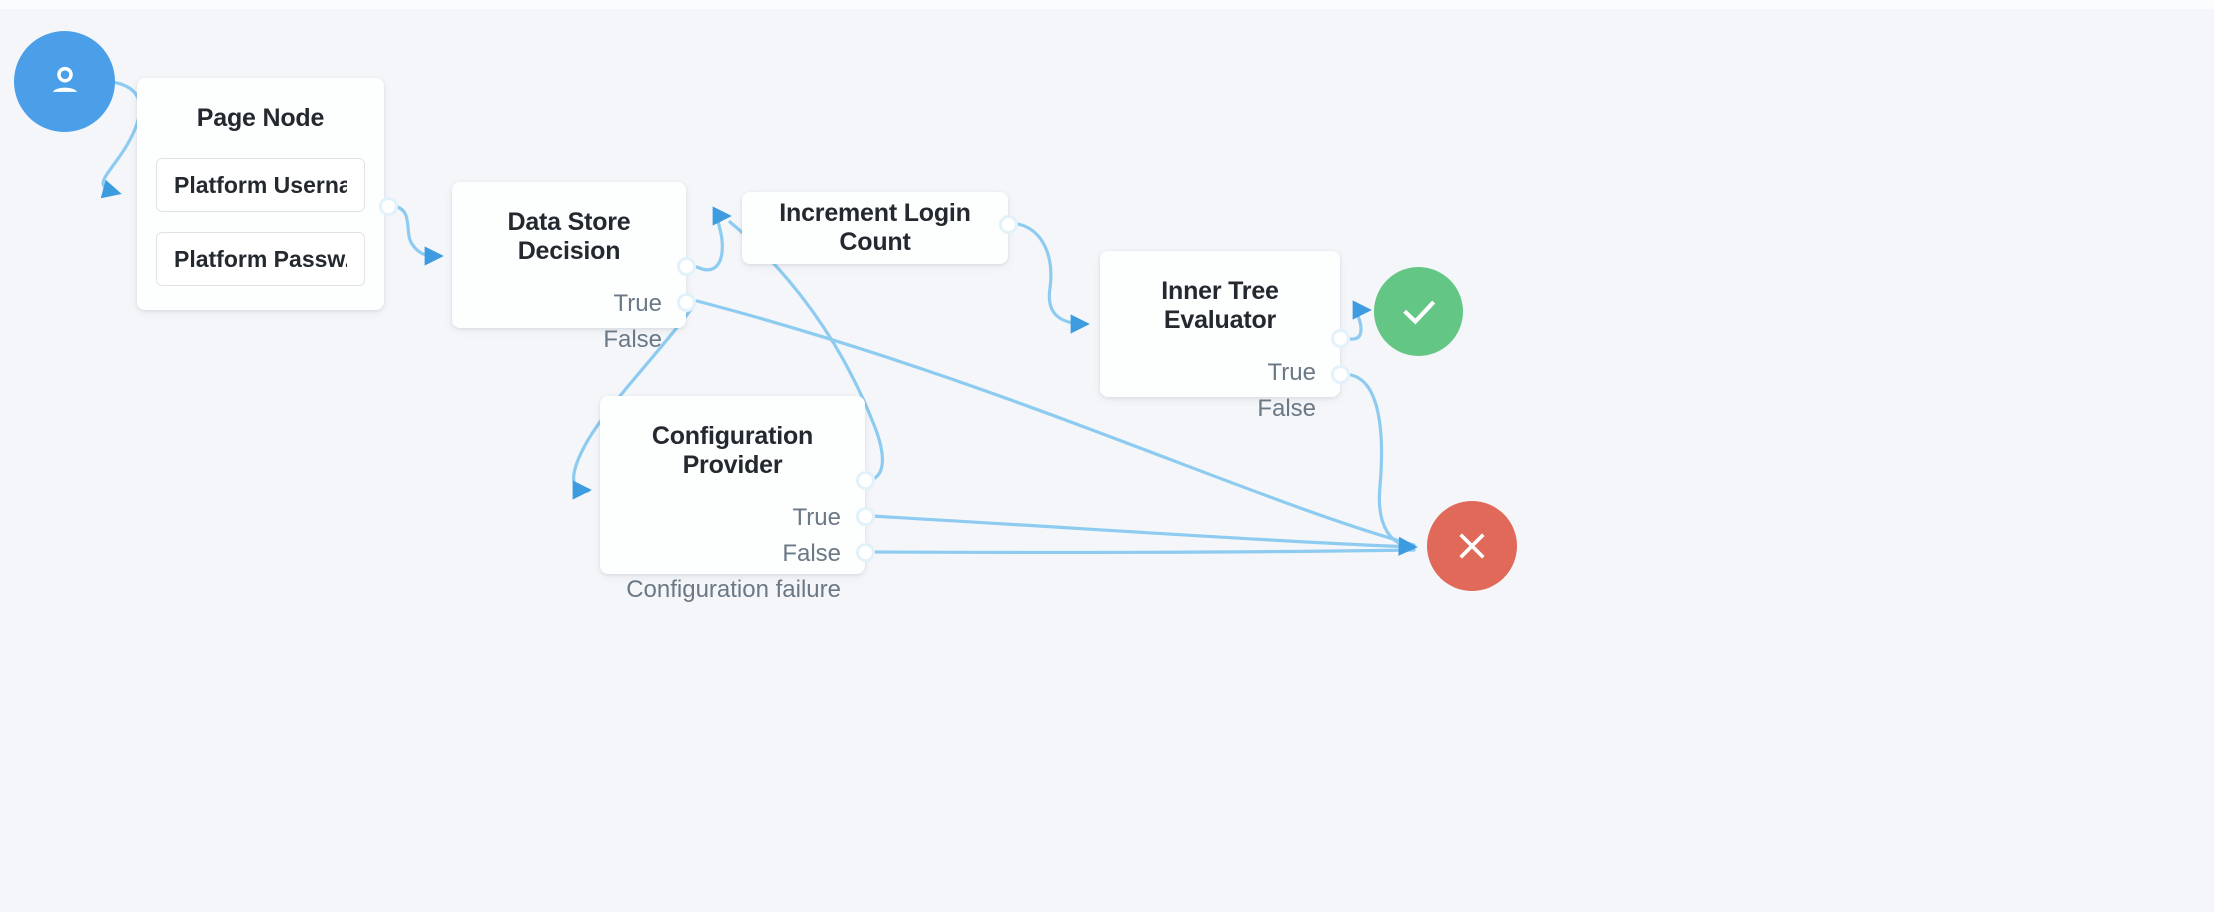  What do you see at coordinates (1220, 305) in the screenshot?
I see `inner-tree-evaluator-title: Inner Tree Evaluator` at bounding box center [1220, 305].